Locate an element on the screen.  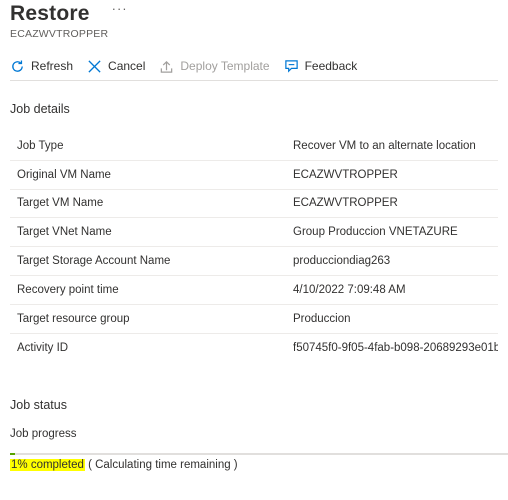
cancel-button: Cancel is located at coordinates (116, 66).